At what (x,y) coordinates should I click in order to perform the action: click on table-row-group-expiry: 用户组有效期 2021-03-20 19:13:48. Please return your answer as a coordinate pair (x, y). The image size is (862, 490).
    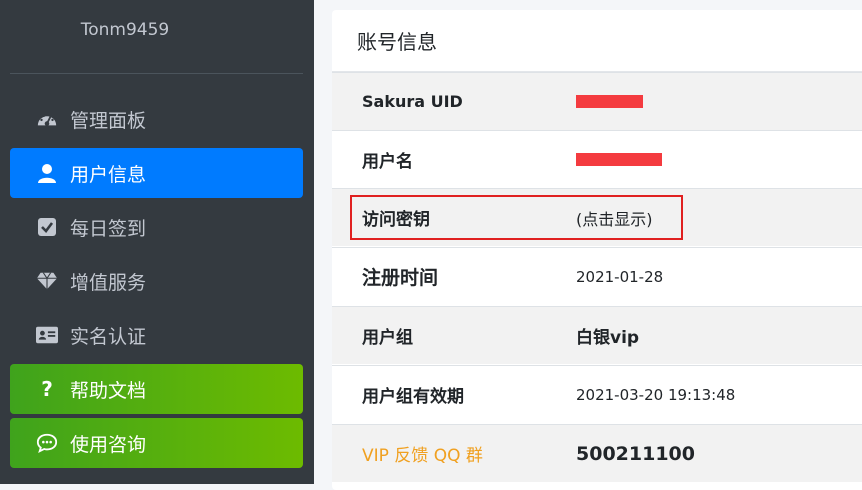
    Looking at the image, I should click on (597, 394).